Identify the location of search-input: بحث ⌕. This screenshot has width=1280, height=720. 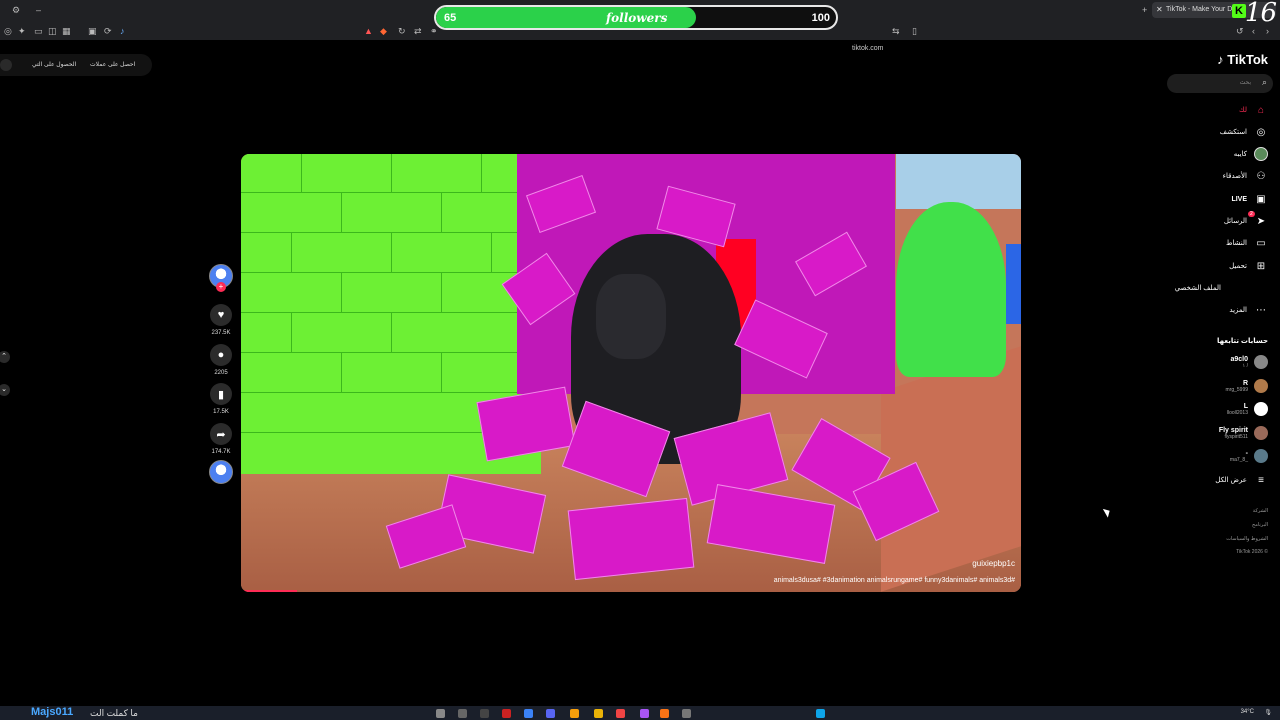
(1220, 83).